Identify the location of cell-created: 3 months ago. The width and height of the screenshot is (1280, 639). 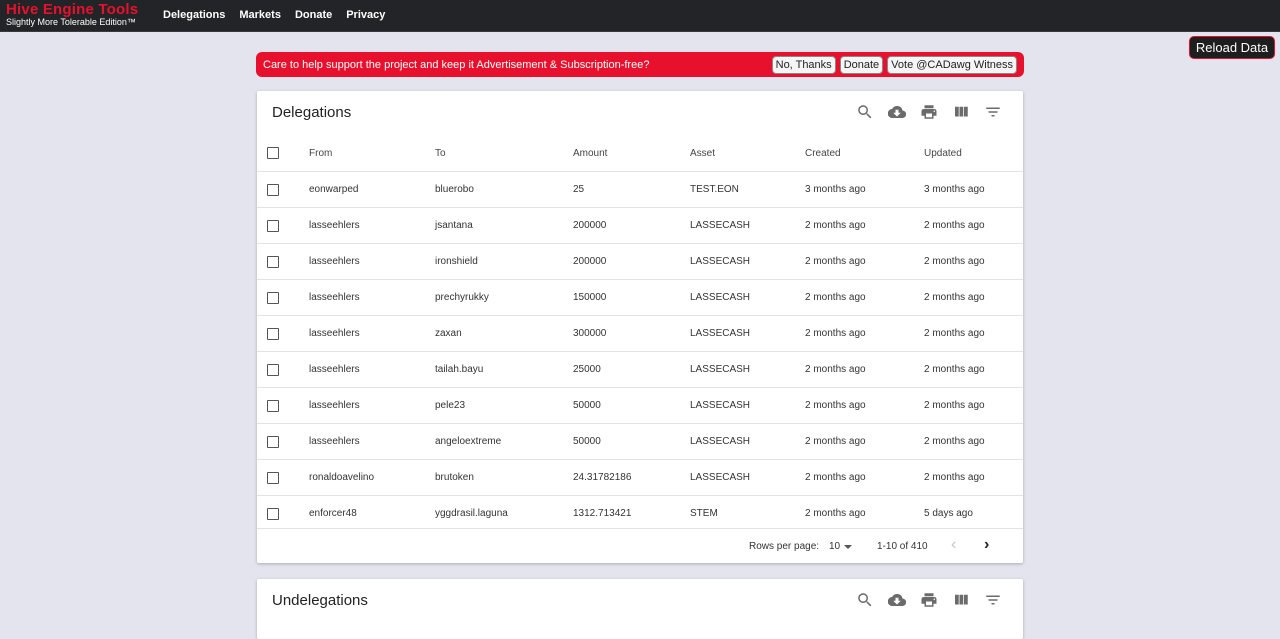
(864, 189).